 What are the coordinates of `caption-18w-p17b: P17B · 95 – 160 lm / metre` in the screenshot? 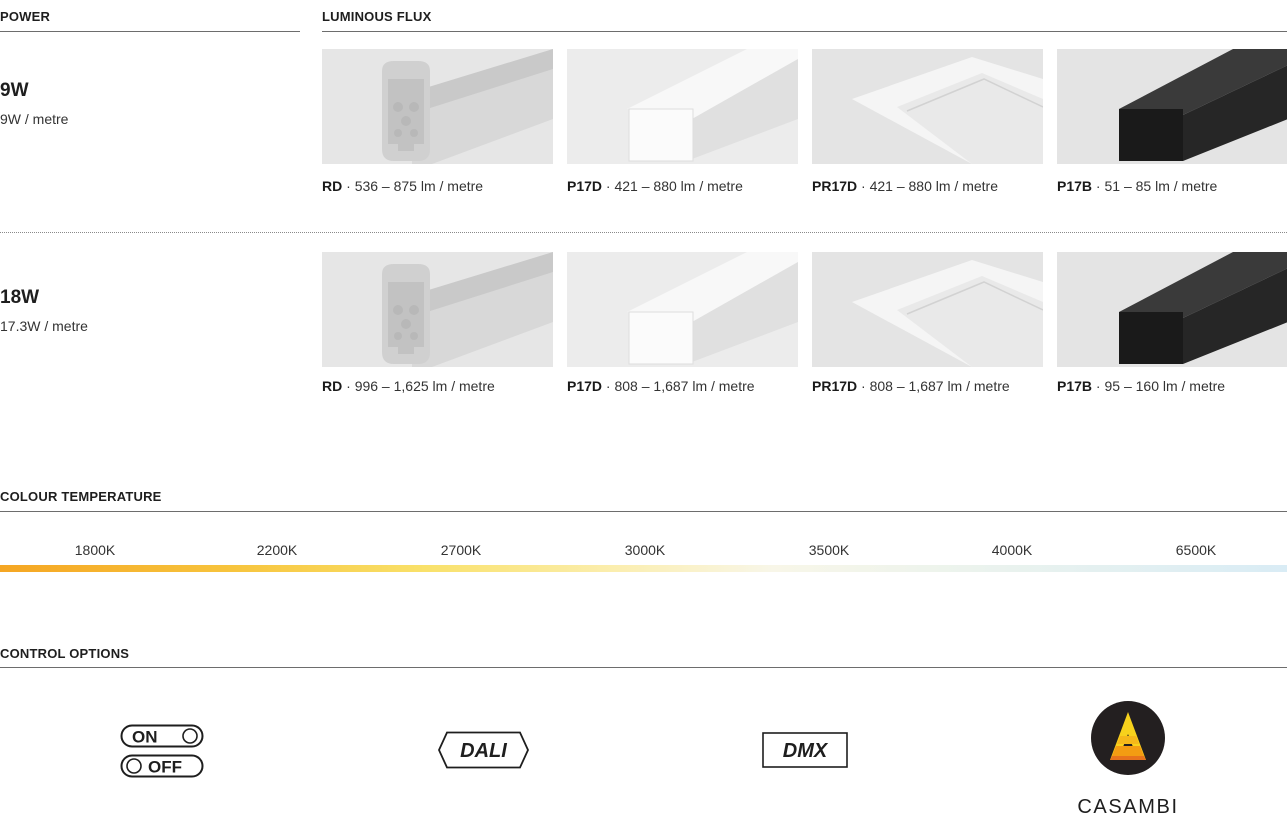 It's located at (1141, 386).